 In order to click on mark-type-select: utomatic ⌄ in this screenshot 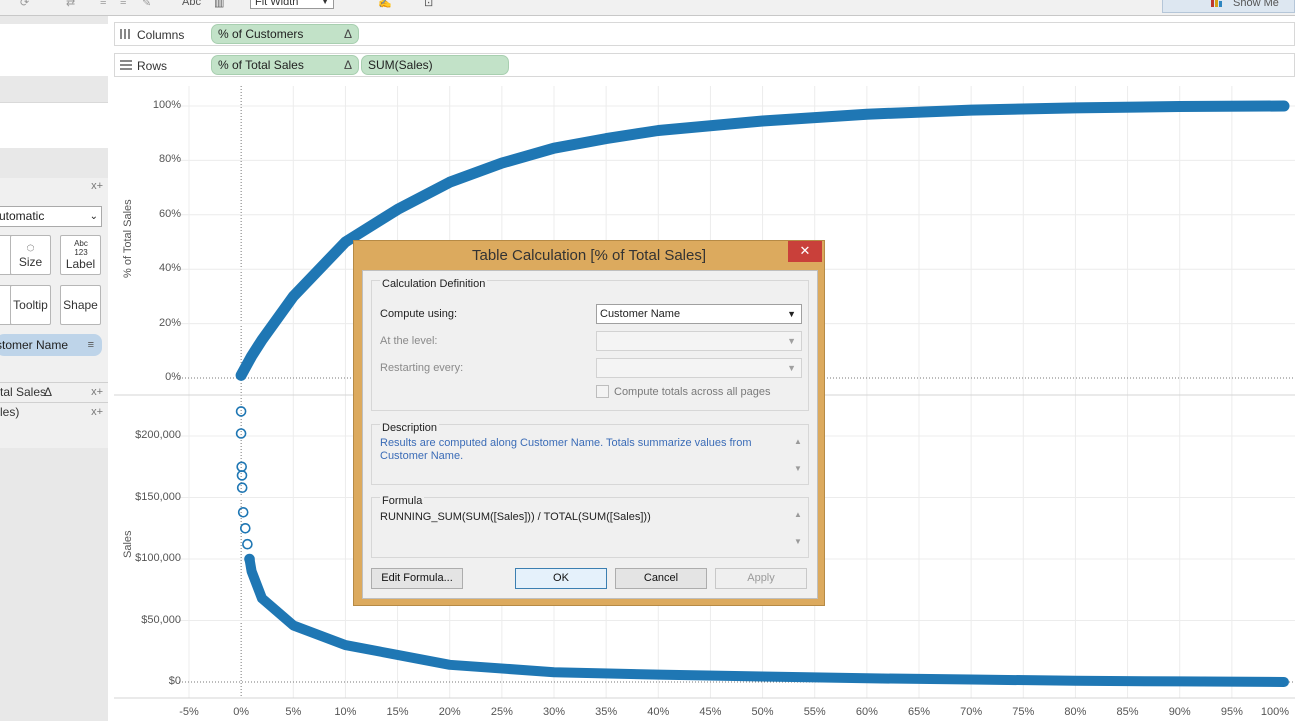, I will do `click(51, 216)`.